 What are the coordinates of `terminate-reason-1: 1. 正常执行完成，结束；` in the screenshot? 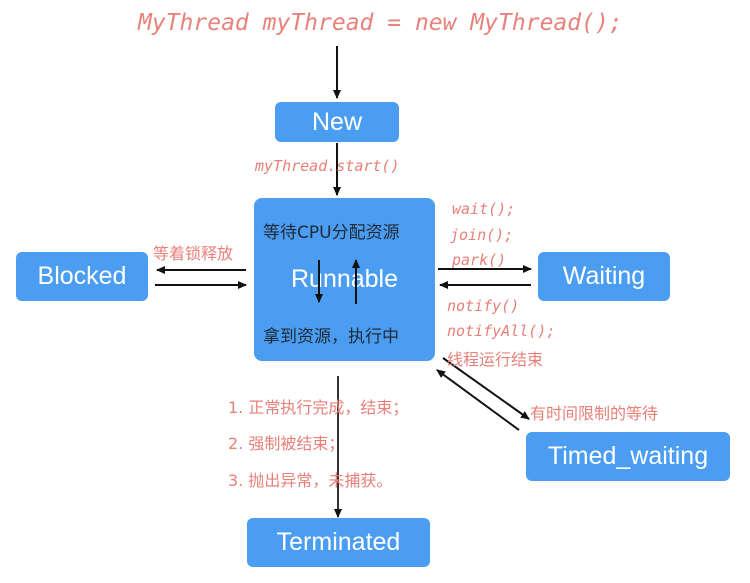 It's located at (318, 407).